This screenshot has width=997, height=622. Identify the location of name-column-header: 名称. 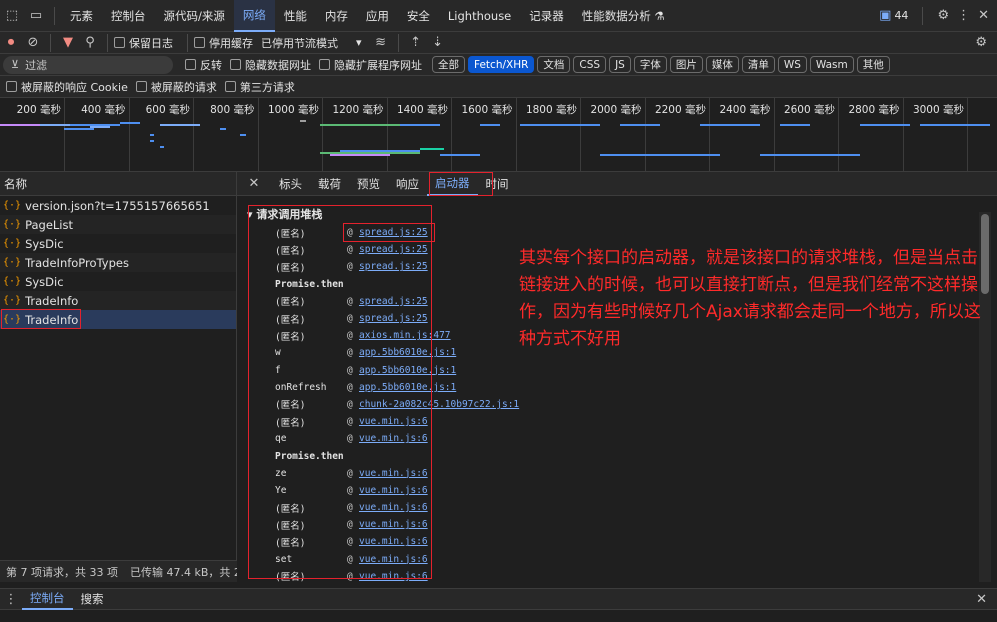
(118, 184).